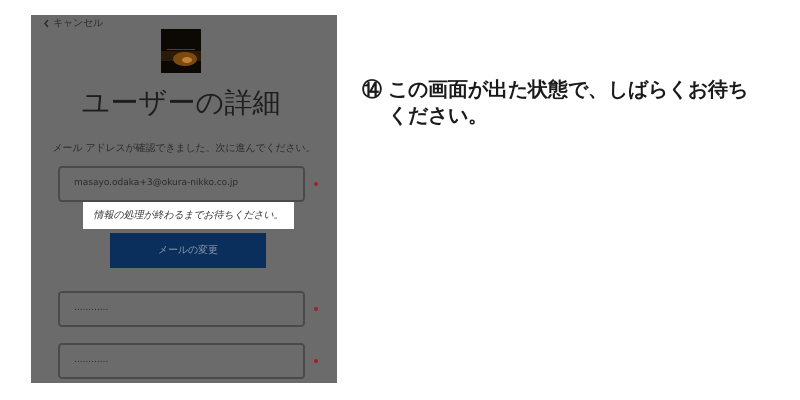  Describe the element at coordinates (188, 215) in the screenshot. I see `toast-message: 情報の処理が終わるまでお待ちください。` at that location.